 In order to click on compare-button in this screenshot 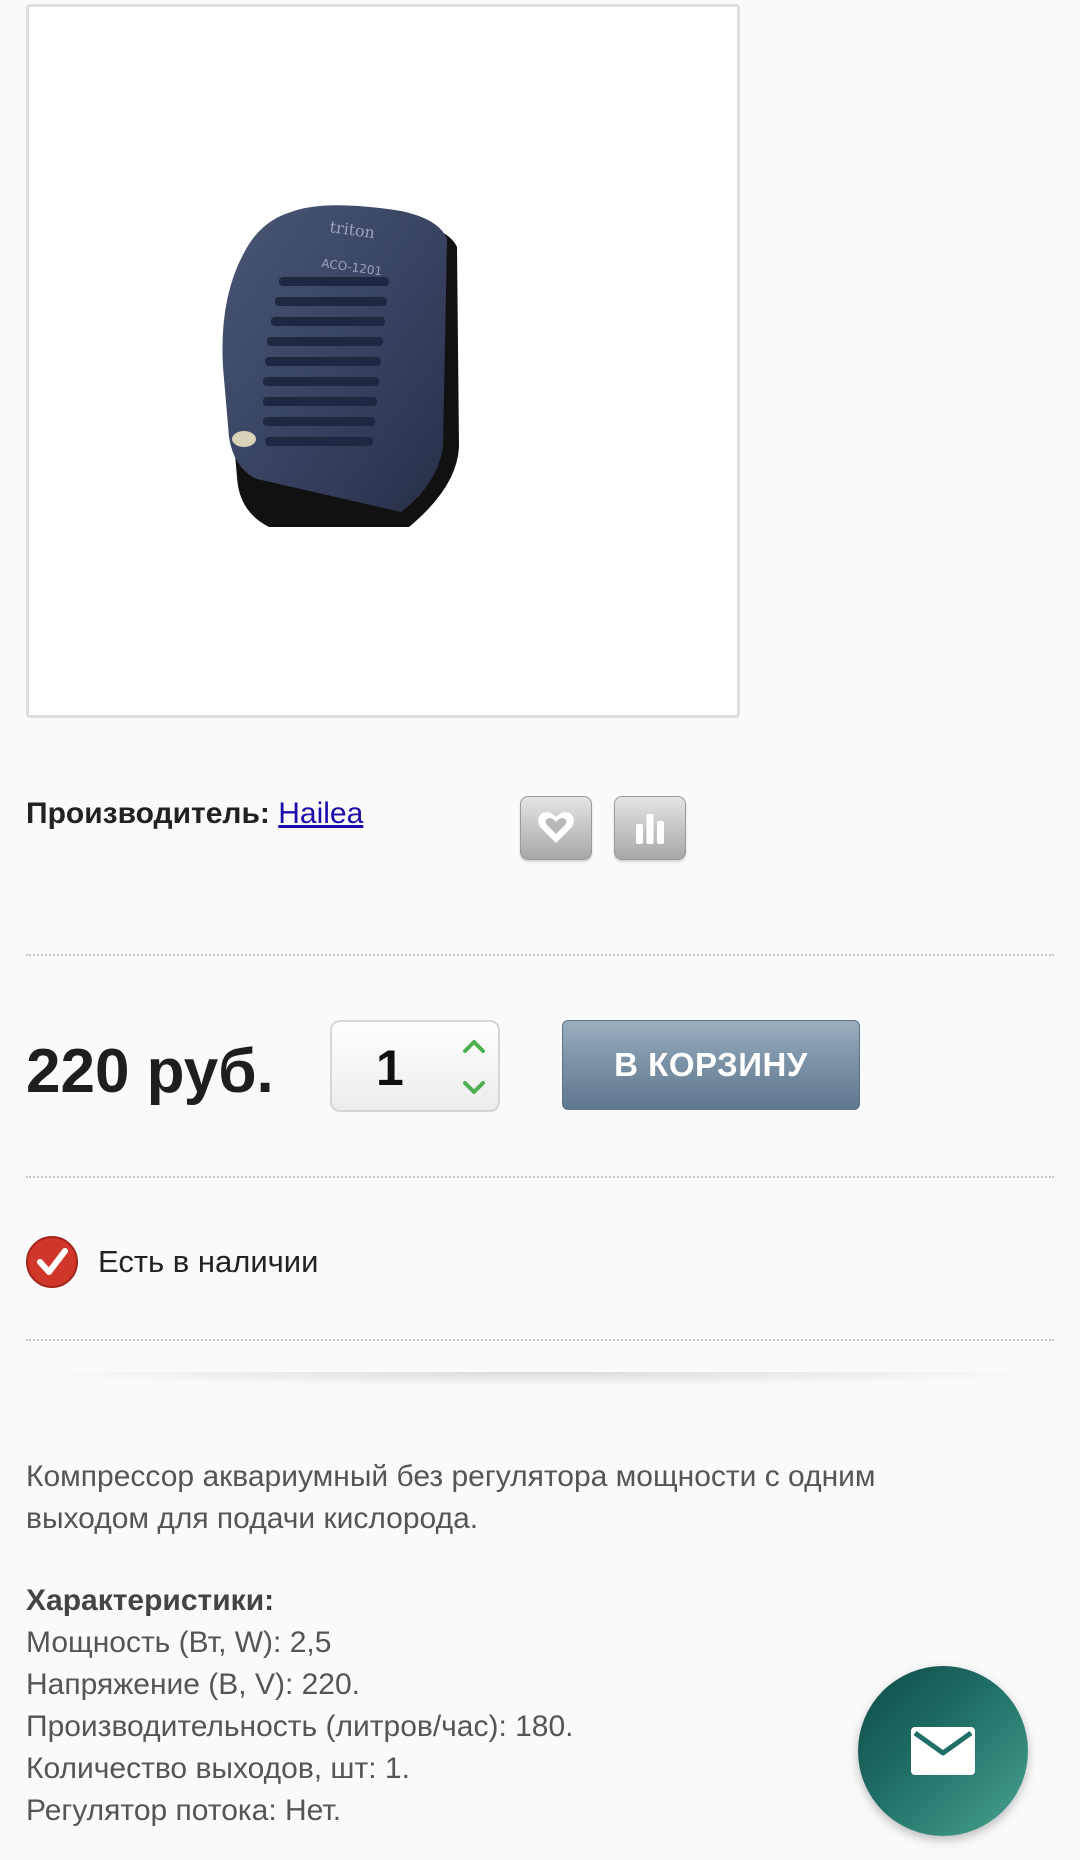, I will do `click(650, 828)`.